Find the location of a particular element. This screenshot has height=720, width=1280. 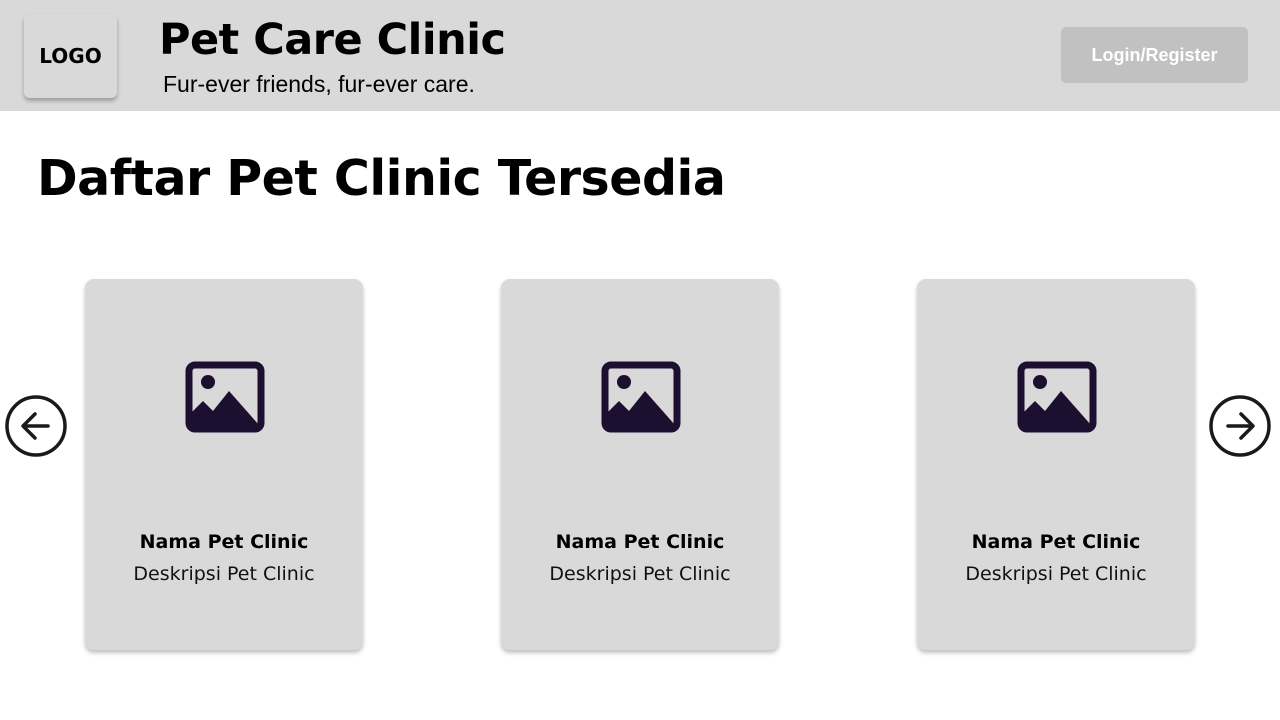

arrow-left-circle-icon is located at coordinates (36, 426).